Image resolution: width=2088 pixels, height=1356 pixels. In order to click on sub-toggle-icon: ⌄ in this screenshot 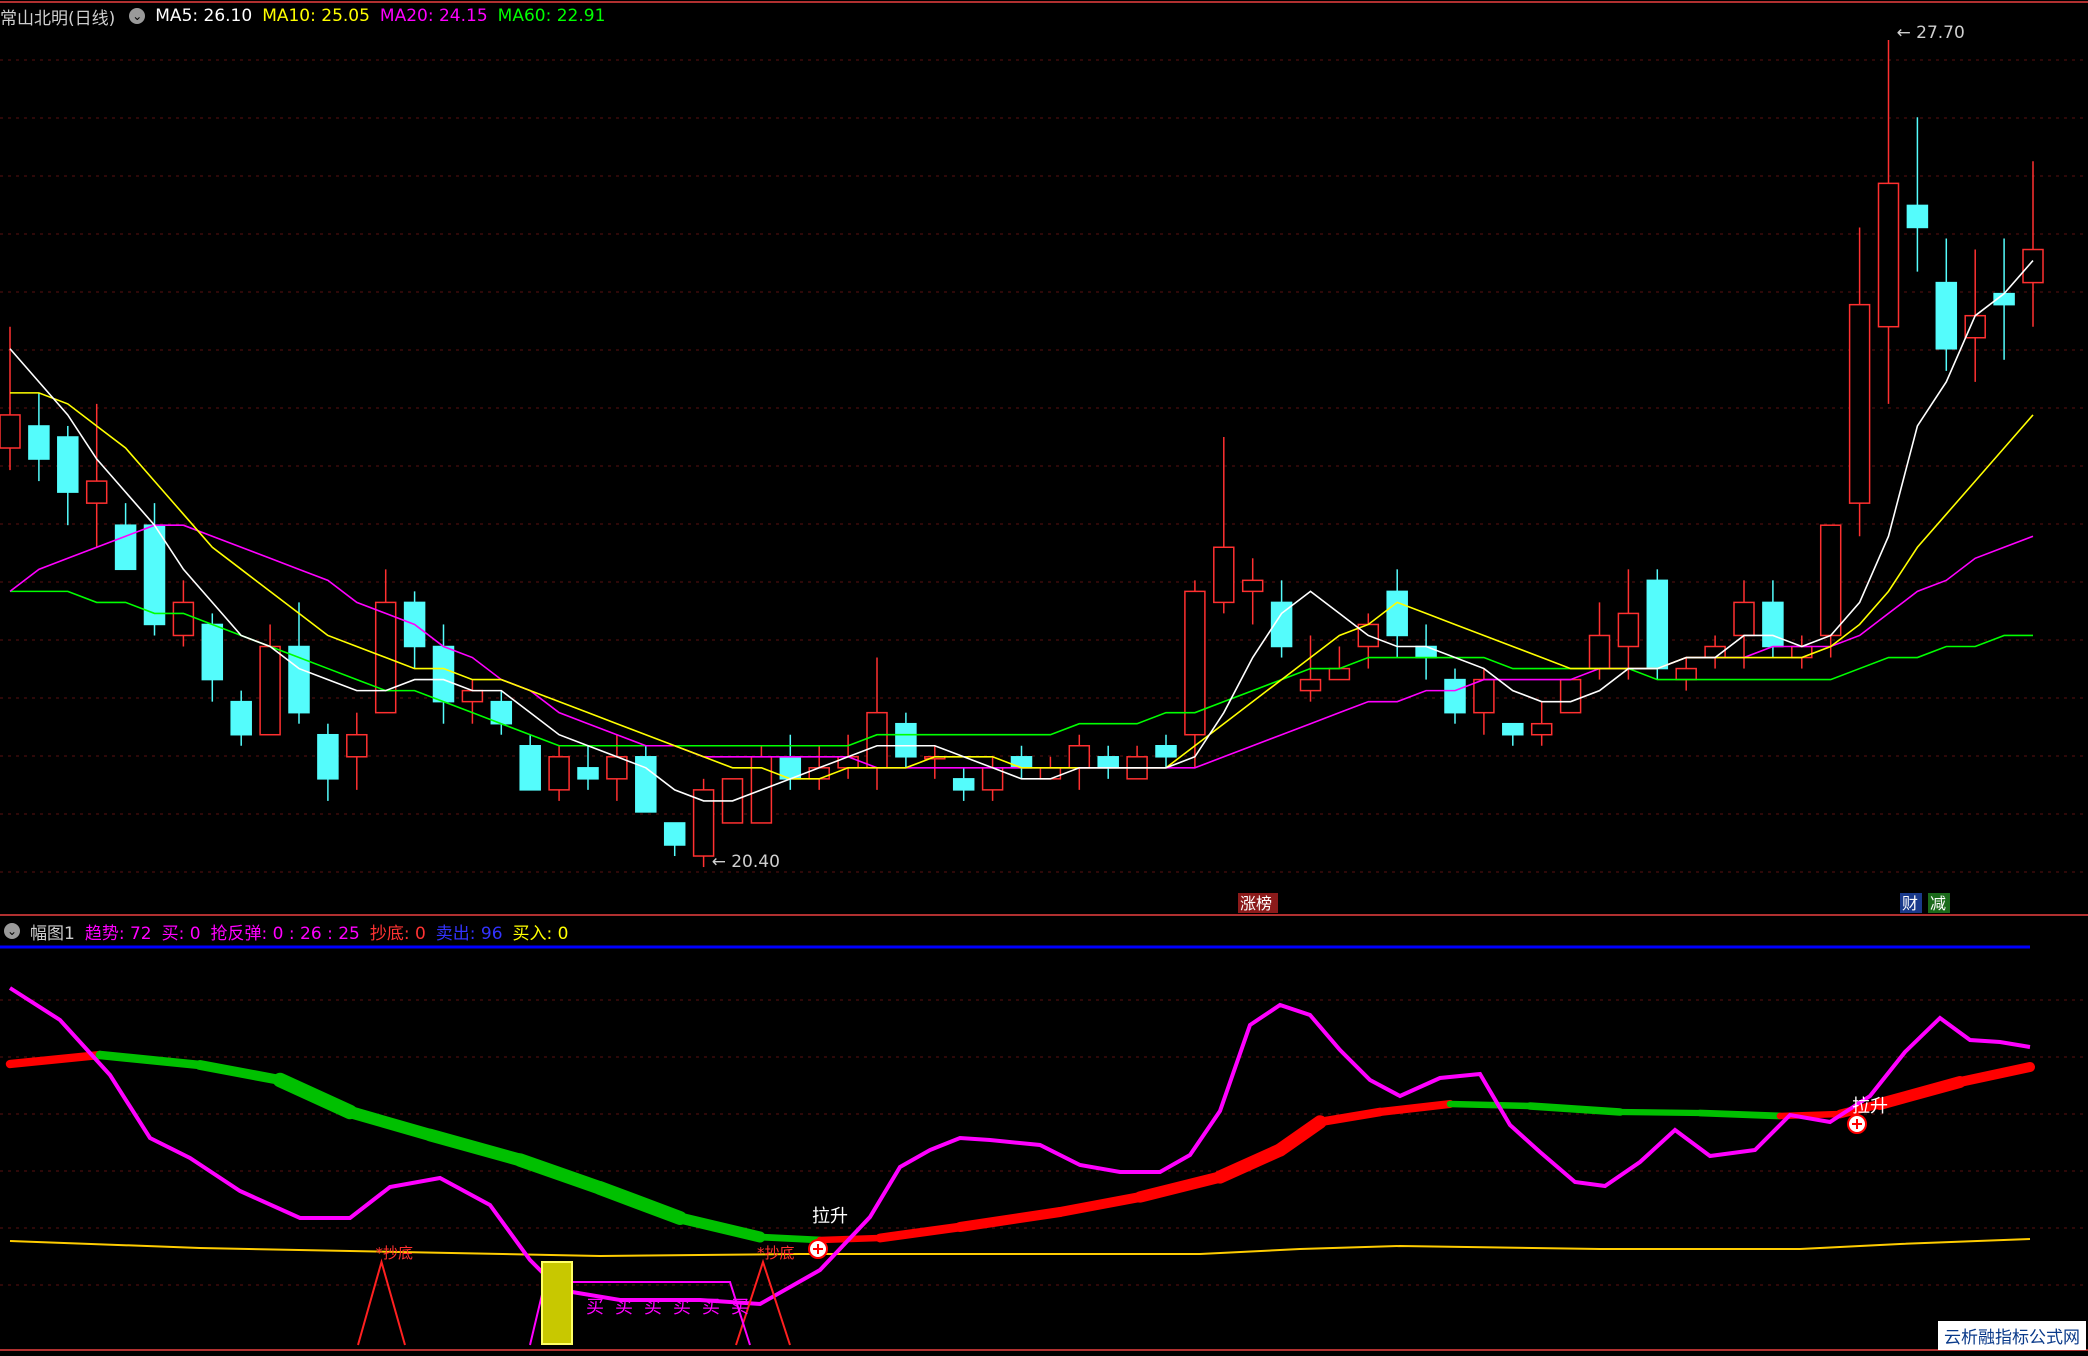, I will do `click(12, 931)`.